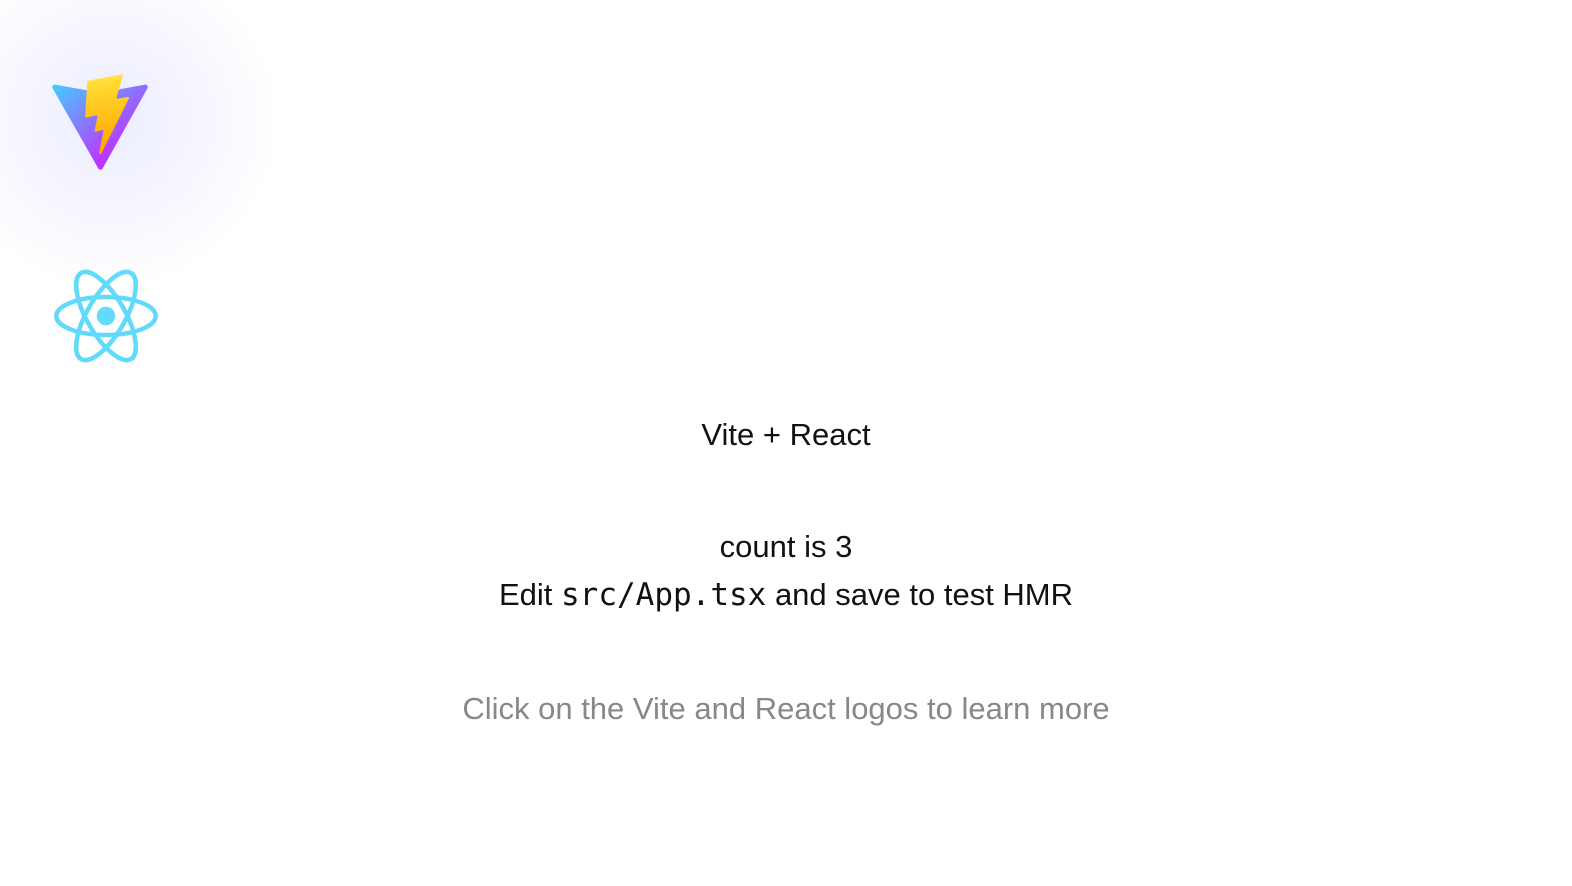  What do you see at coordinates (664, 595) in the screenshot?
I see `hmr-code-path: src/App.tsx` at bounding box center [664, 595].